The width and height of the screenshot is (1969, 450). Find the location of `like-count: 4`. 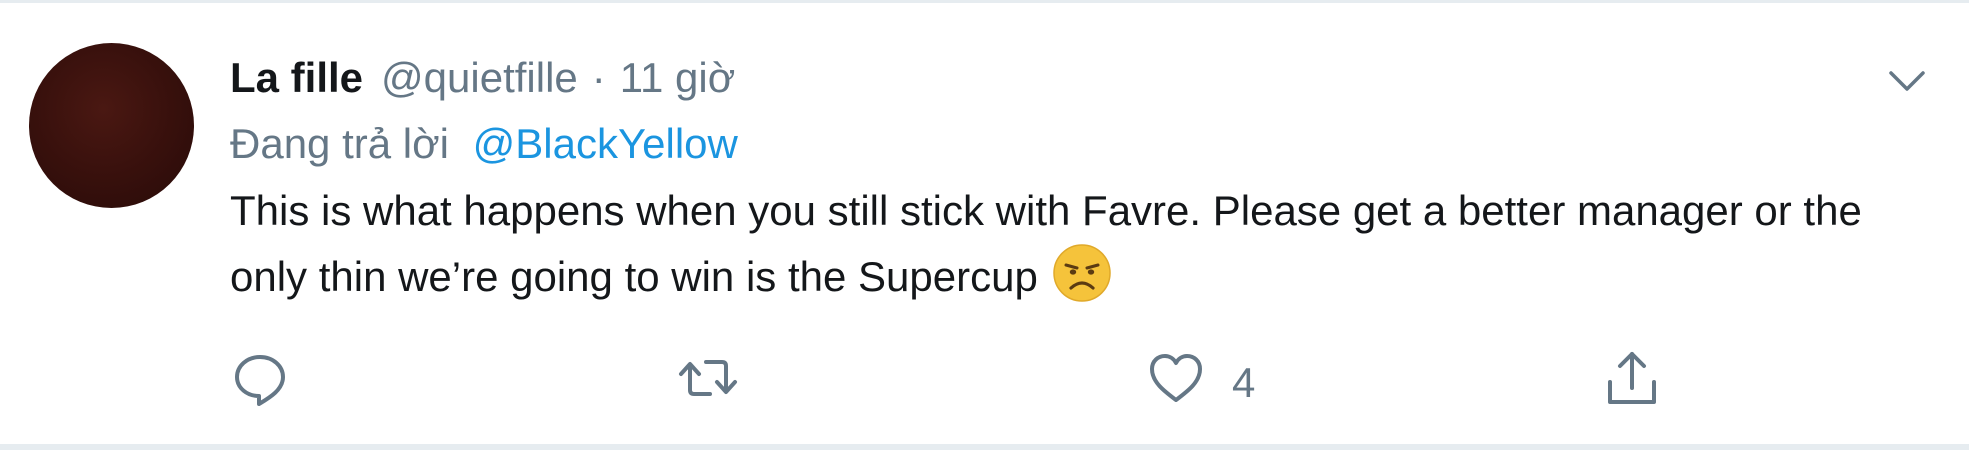

like-count: 4 is located at coordinates (1244, 382).